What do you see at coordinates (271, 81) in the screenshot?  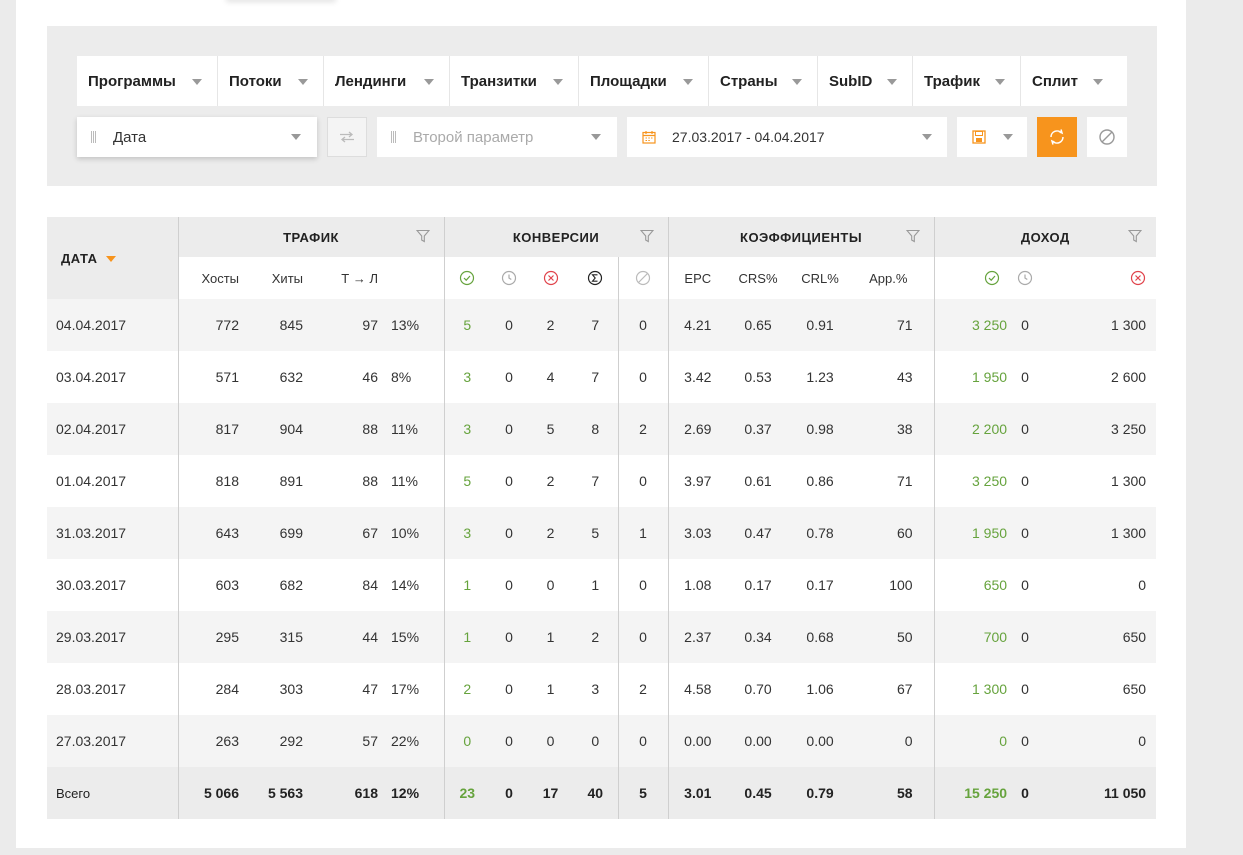 I see `filter-tab-streams: Потоки` at bounding box center [271, 81].